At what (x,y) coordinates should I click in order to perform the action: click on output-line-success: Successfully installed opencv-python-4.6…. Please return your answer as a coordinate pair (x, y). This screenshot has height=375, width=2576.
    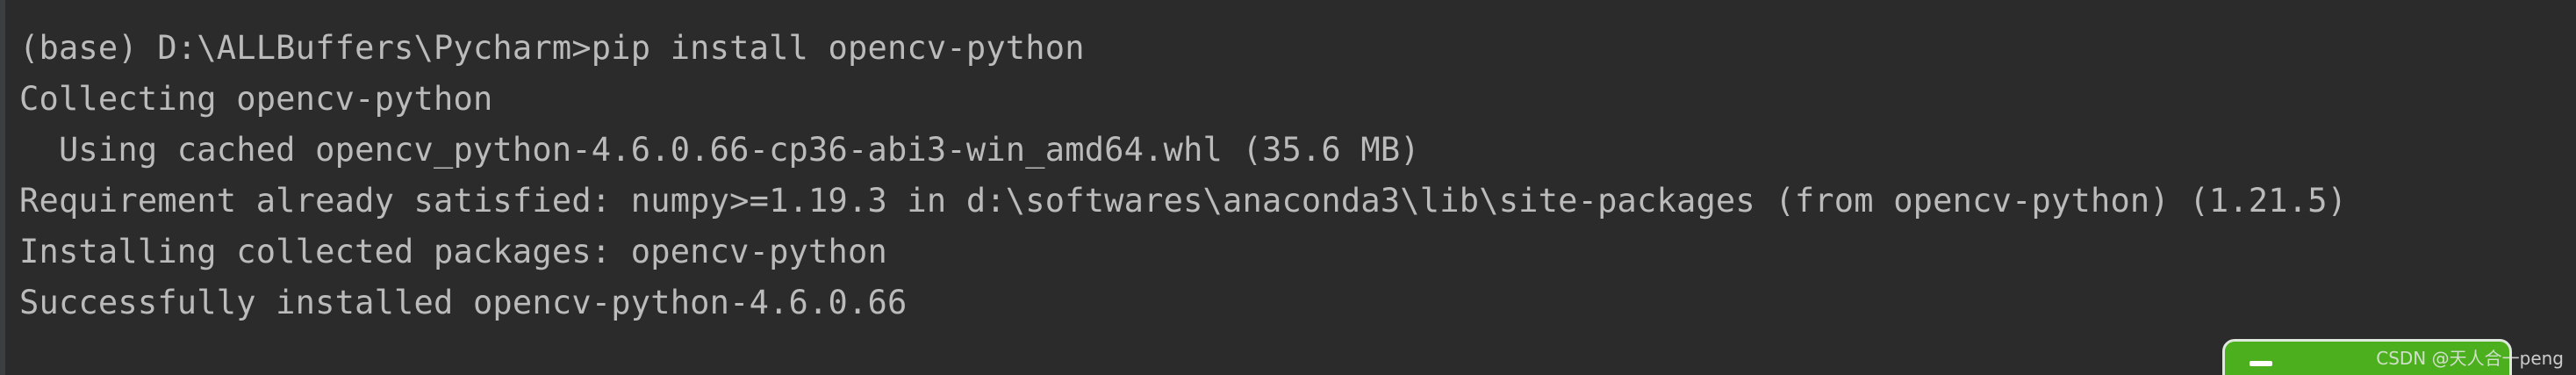
    Looking at the image, I should click on (464, 302).